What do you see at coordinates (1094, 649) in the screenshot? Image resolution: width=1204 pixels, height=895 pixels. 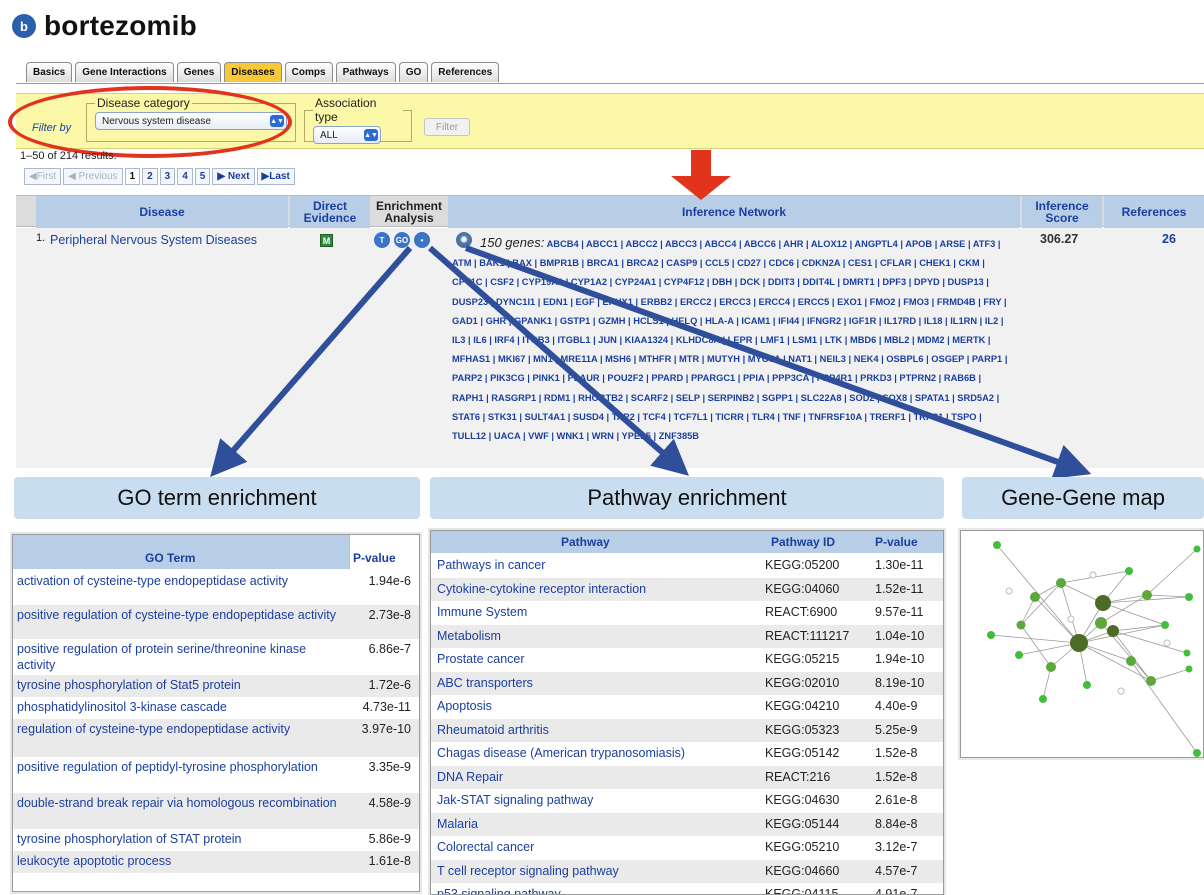 I see `network-nodes` at bounding box center [1094, 649].